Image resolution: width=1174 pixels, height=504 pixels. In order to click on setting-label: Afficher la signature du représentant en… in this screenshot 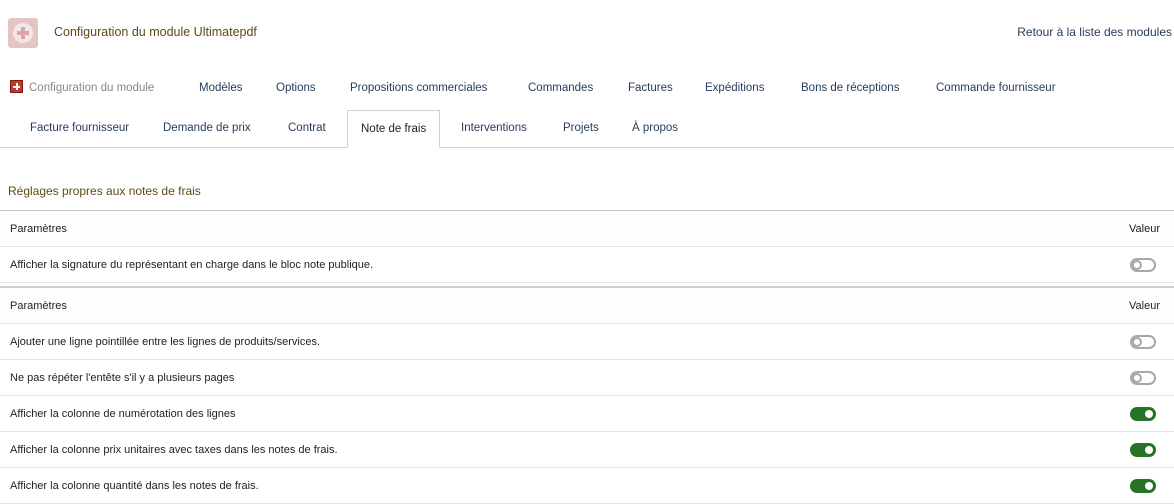, I will do `click(192, 265)`.